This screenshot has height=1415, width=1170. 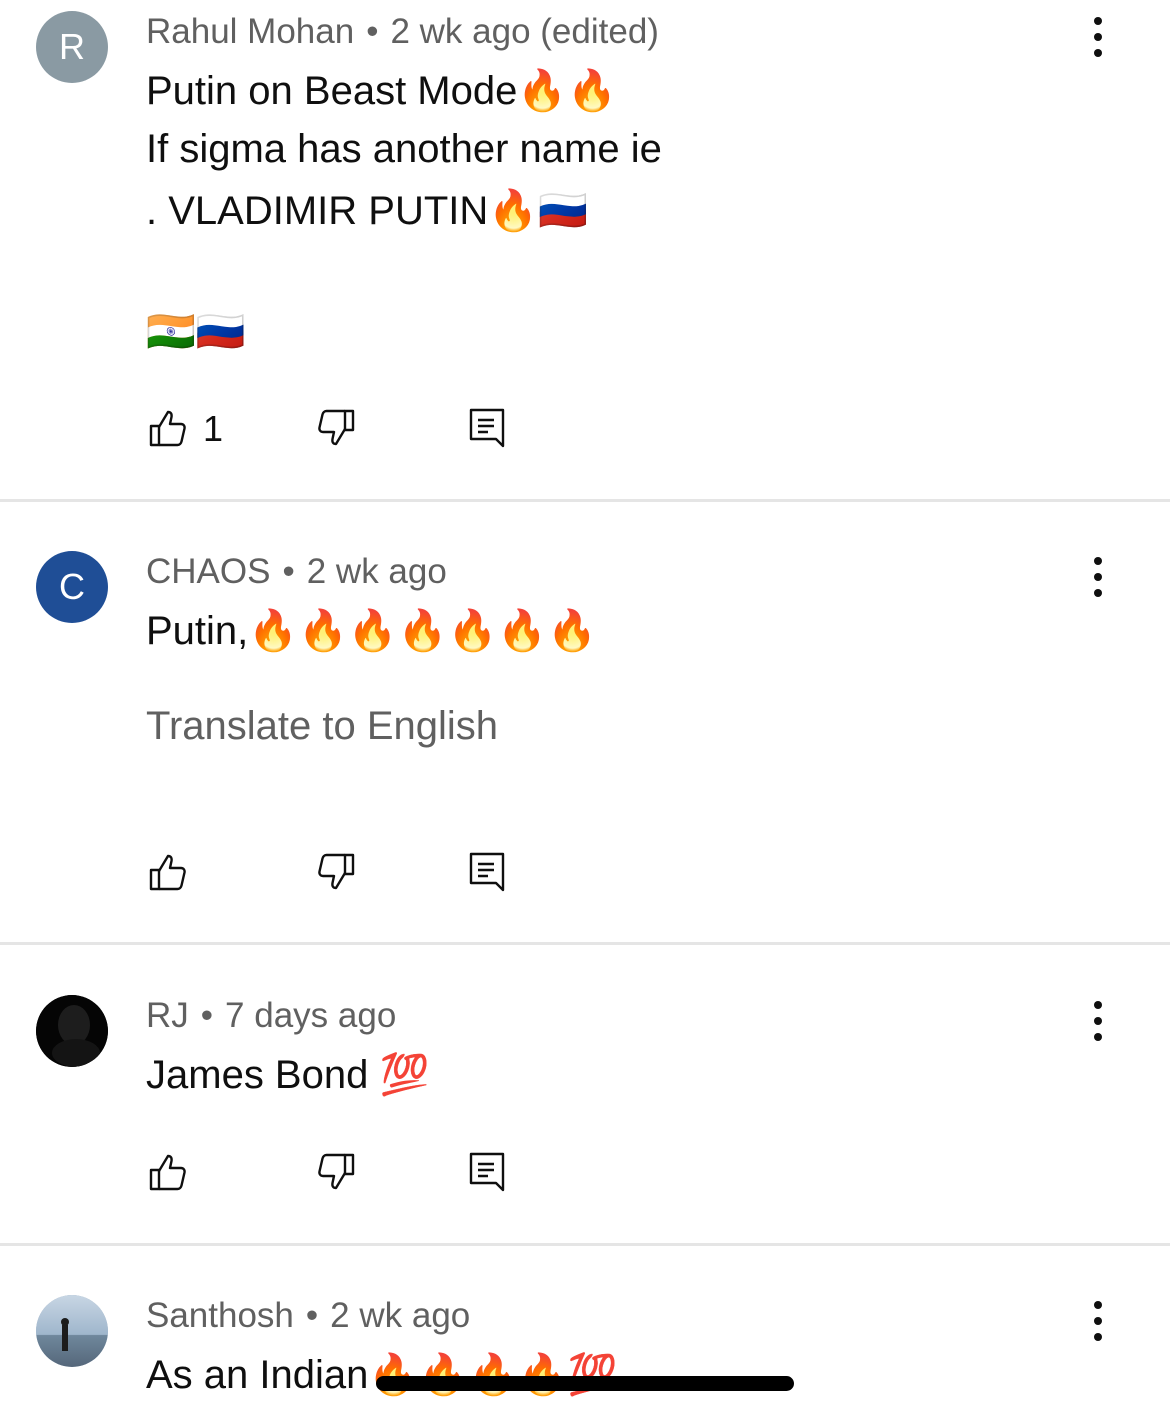 What do you see at coordinates (220, 1315) in the screenshot?
I see `author-name: Santhosh` at bounding box center [220, 1315].